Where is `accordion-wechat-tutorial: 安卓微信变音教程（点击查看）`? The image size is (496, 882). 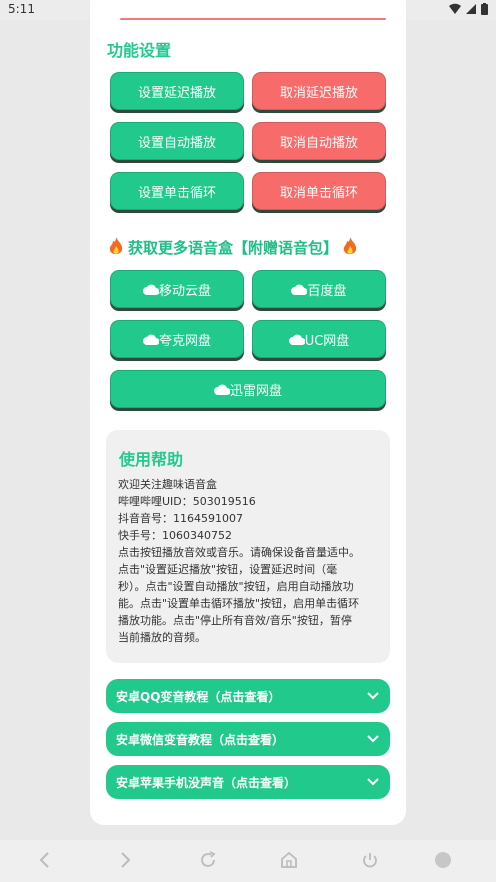 accordion-wechat-tutorial: 安卓微信变音教程（点击查看） is located at coordinates (248, 739).